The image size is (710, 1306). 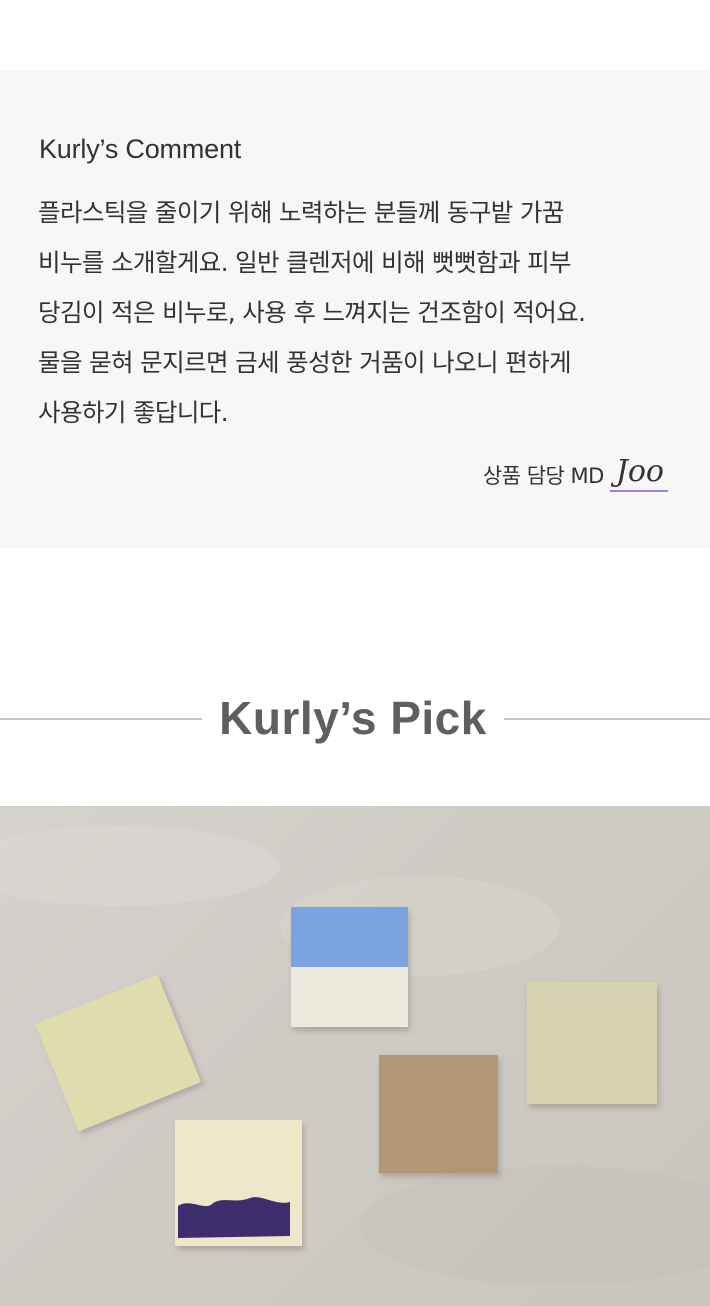 I want to click on md-signature: 상품 담당 MD Joo, so click(x=575, y=470).